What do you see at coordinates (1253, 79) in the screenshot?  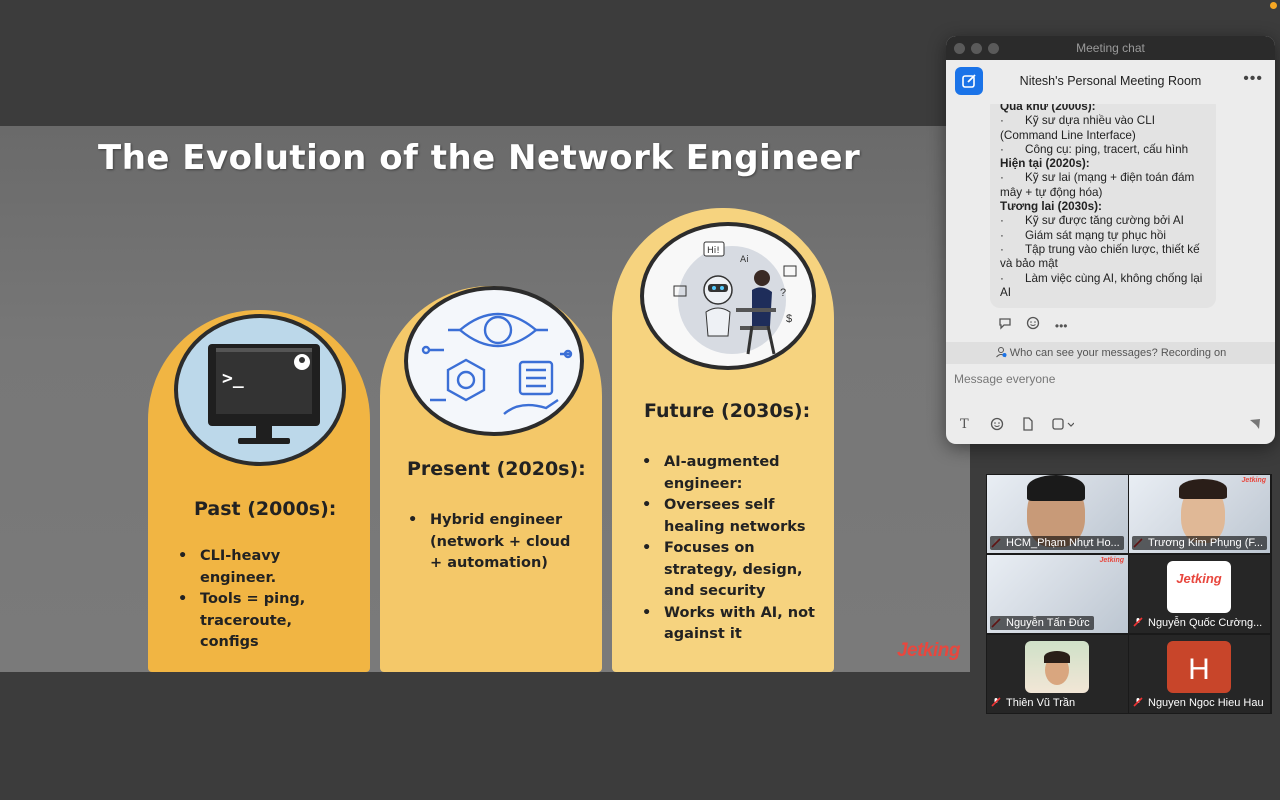 I see `more-options-icon: •••` at bounding box center [1253, 79].